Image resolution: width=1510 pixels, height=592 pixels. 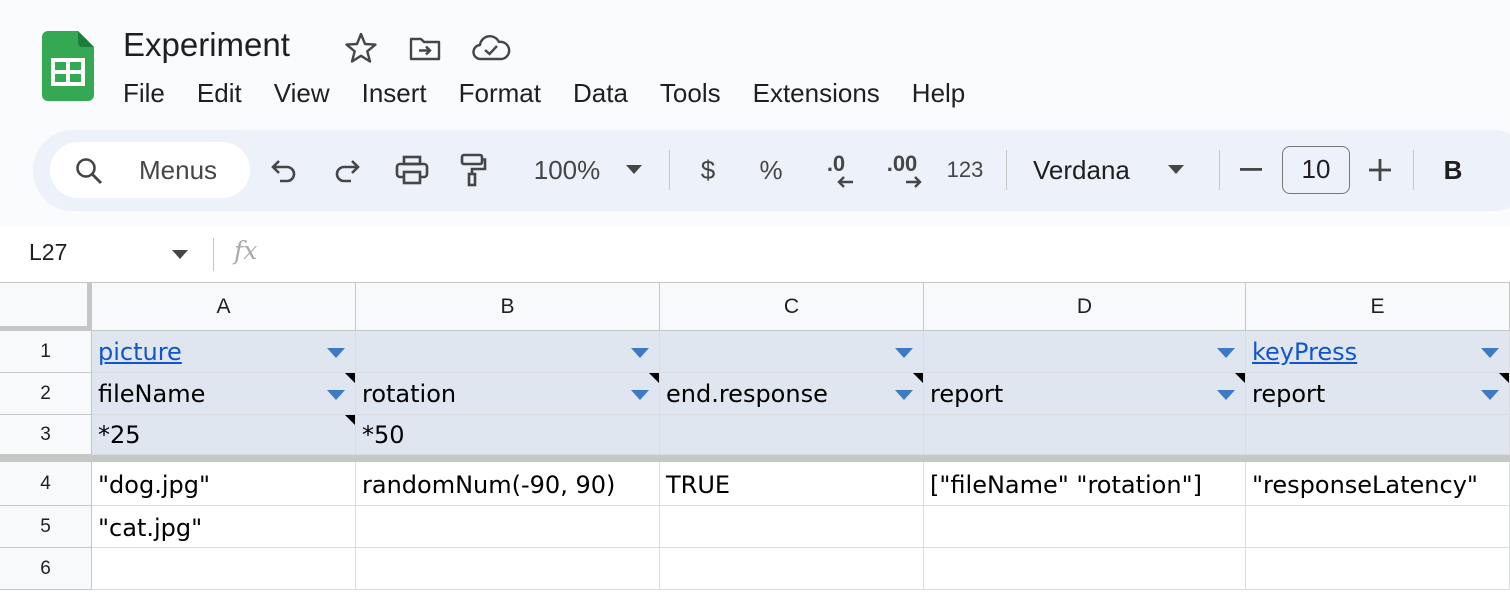 What do you see at coordinates (600, 93) in the screenshot?
I see `menu-data: Data` at bounding box center [600, 93].